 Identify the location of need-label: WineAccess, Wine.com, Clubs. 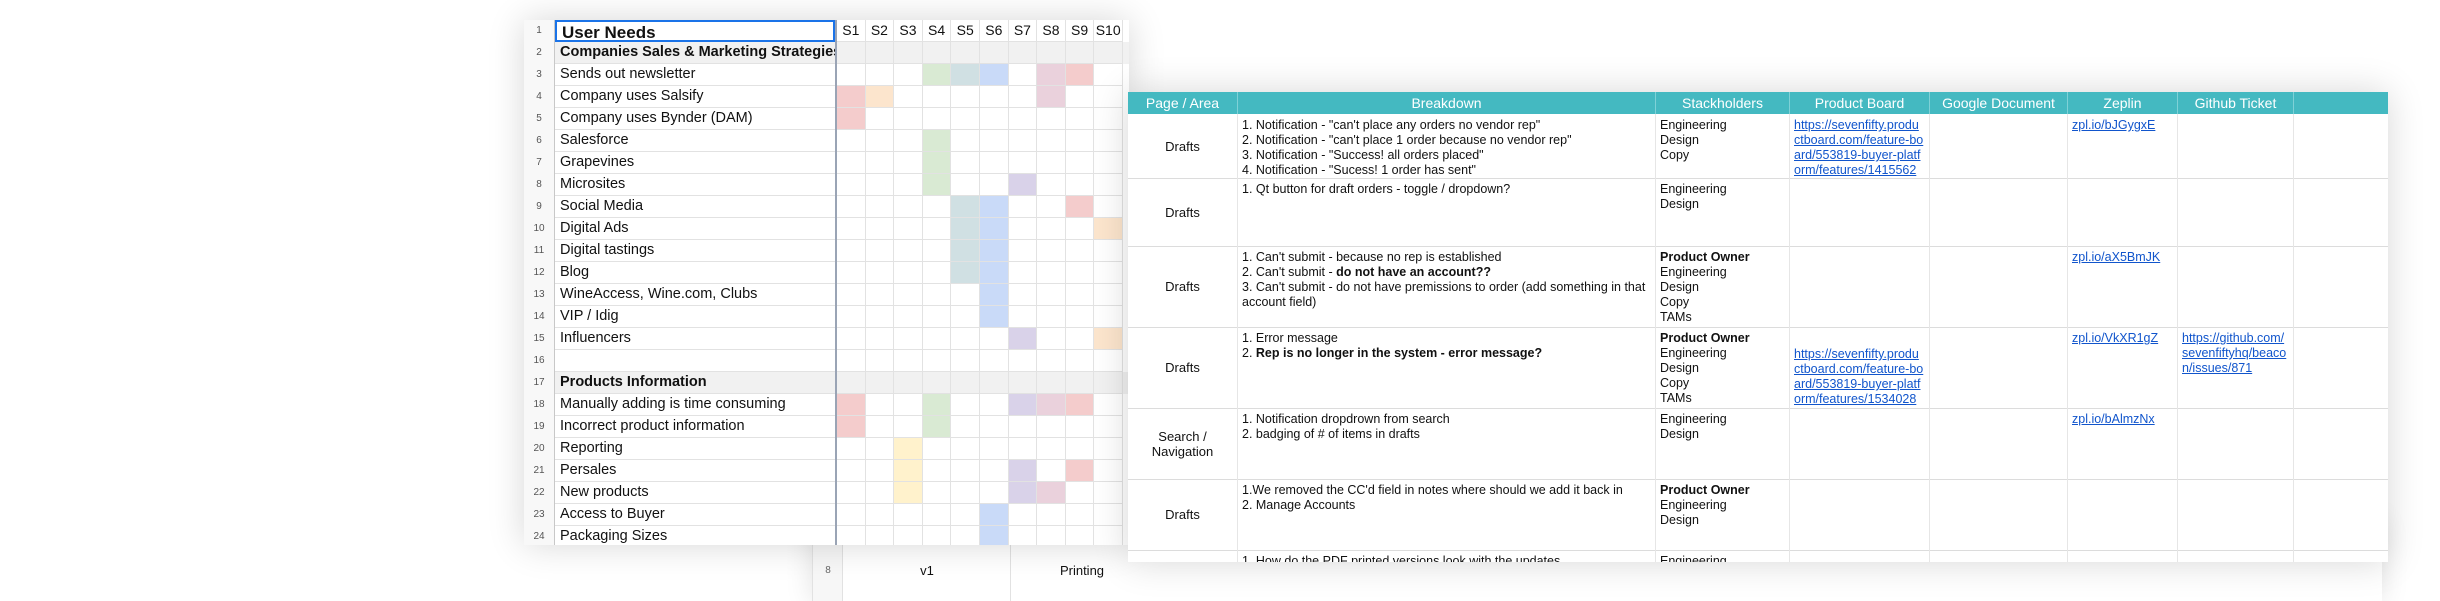
(695, 295).